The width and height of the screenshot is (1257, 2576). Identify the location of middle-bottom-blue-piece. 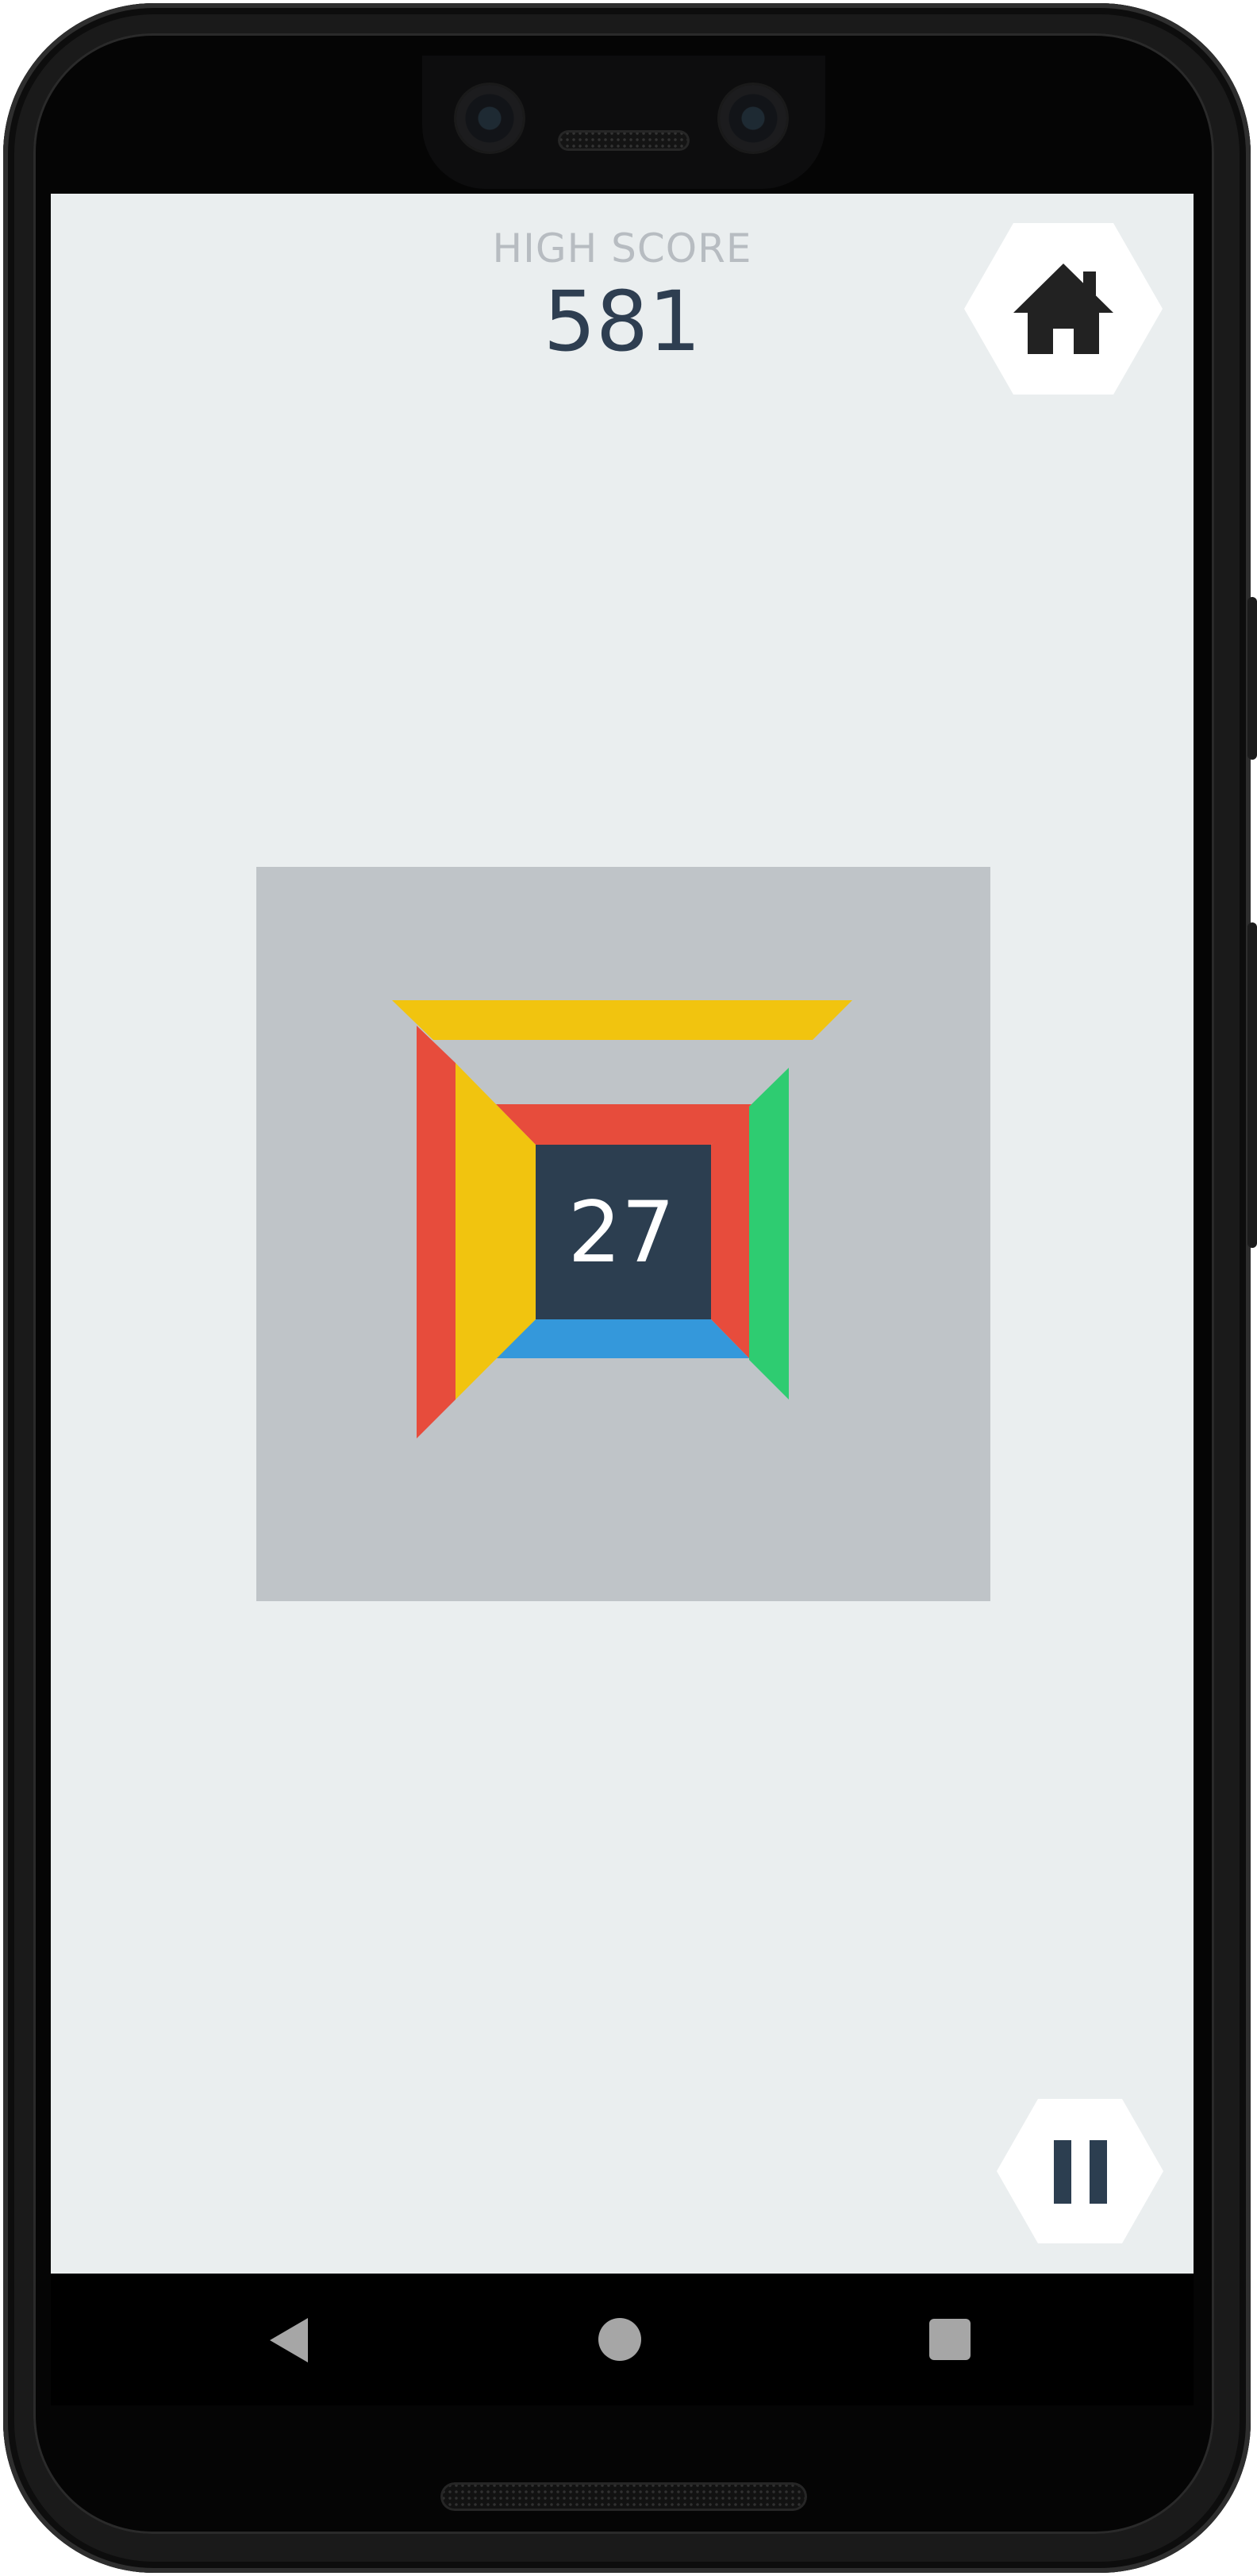
(622, 1338).